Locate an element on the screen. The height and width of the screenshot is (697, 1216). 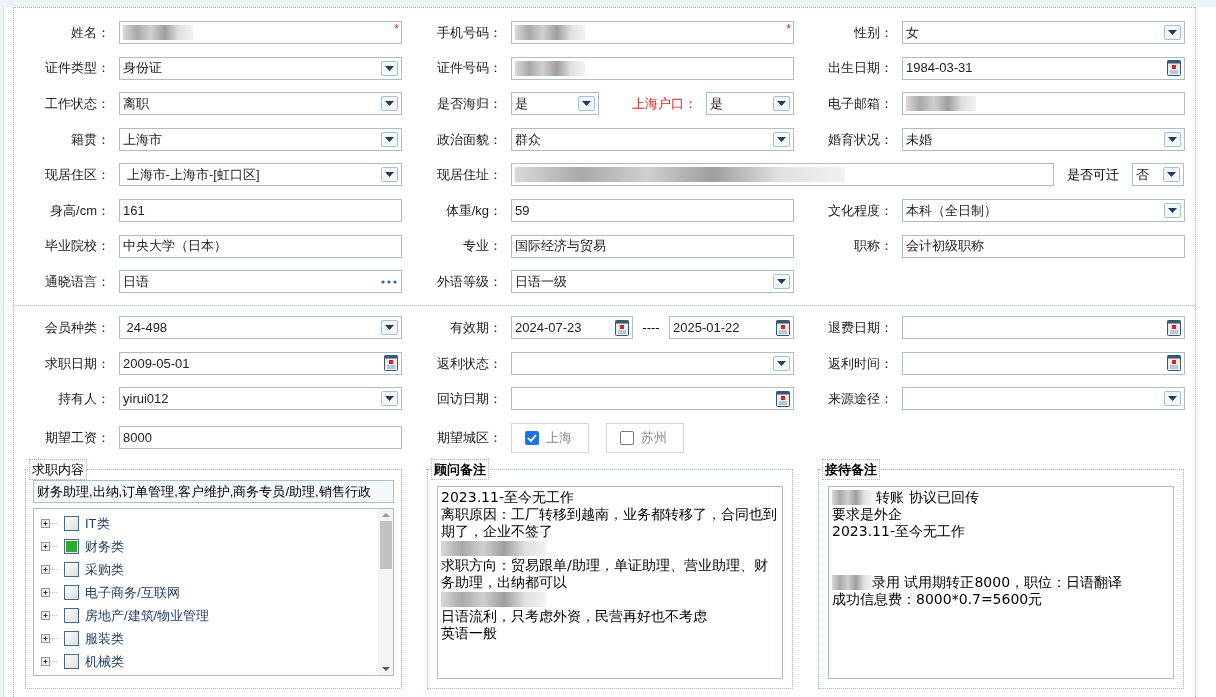
scroll-down-icon is located at coordinates (385, 669).